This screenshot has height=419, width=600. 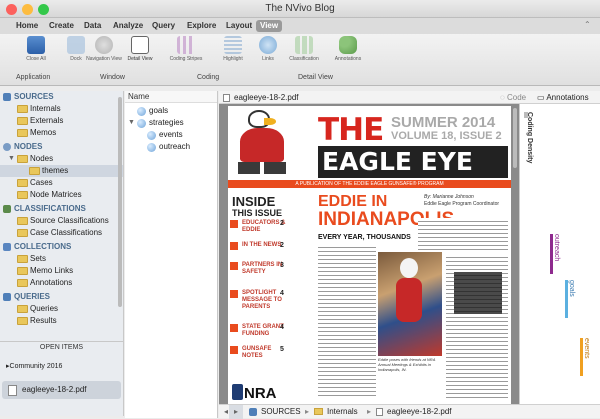 I want to click on coded-highlight, so click(x=478, y=293).